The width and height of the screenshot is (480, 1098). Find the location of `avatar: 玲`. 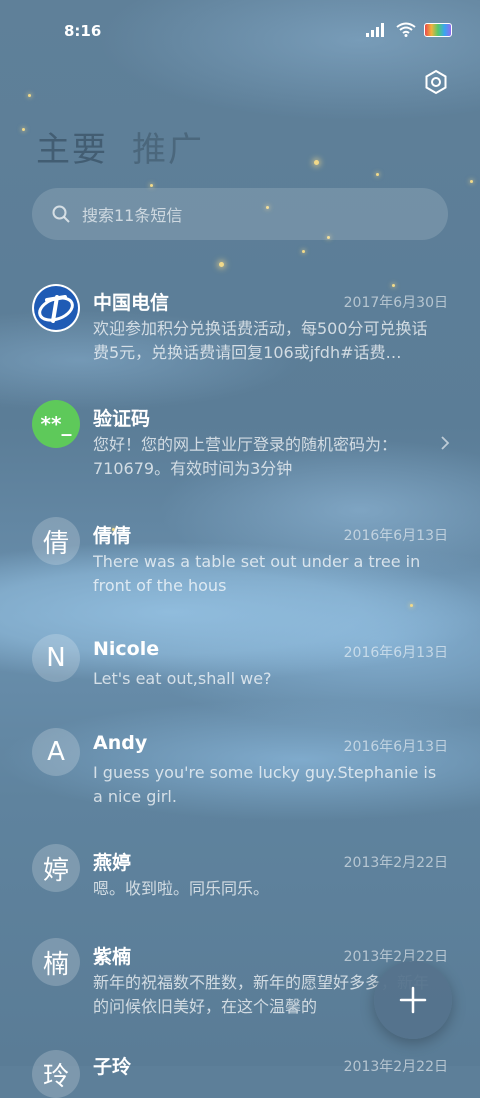

avatar: 玲 is located at coordinates (56, 1074).